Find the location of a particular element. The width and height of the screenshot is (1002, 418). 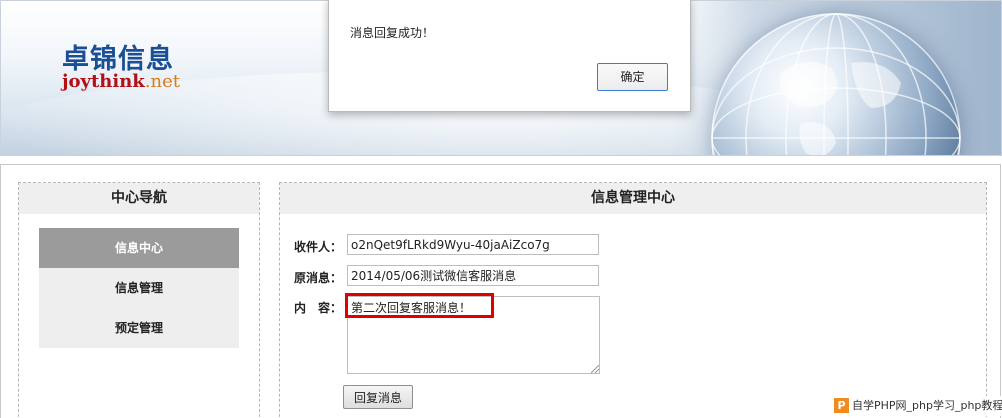

logo-en: joythink.net is located at coordinates (121, 81).